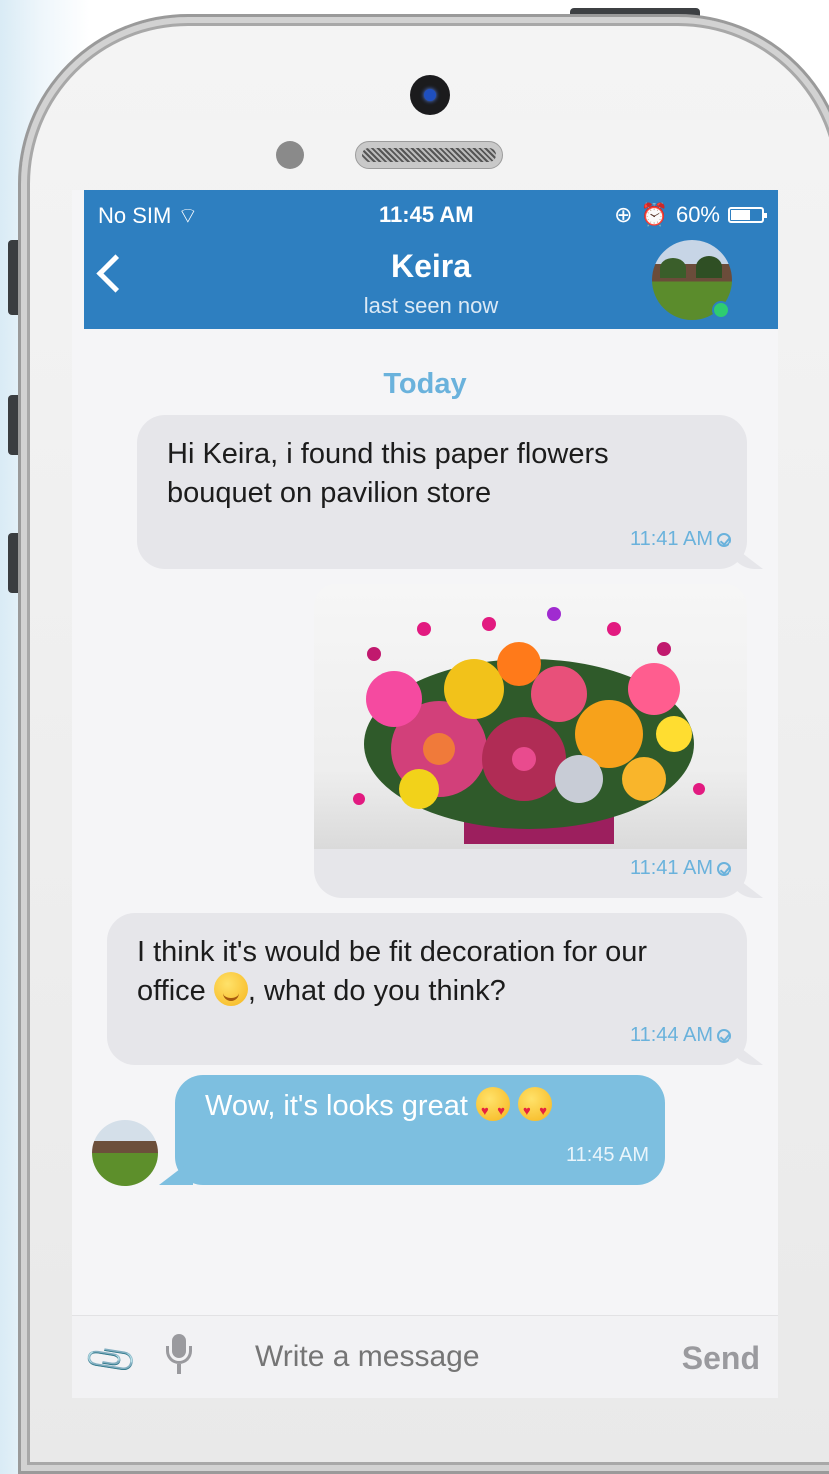  What do you see at coordinates (340, 1106) in the screenshot?
I see `message-text: Wow, it's looks great` at bounding box center [340, 1106].